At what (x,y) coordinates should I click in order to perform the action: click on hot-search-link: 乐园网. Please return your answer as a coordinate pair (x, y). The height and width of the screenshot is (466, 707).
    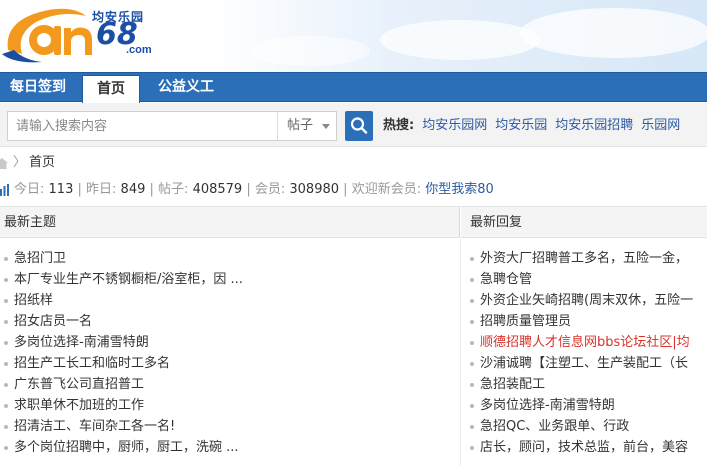
    Looking at the image, I should click on (660, 125).